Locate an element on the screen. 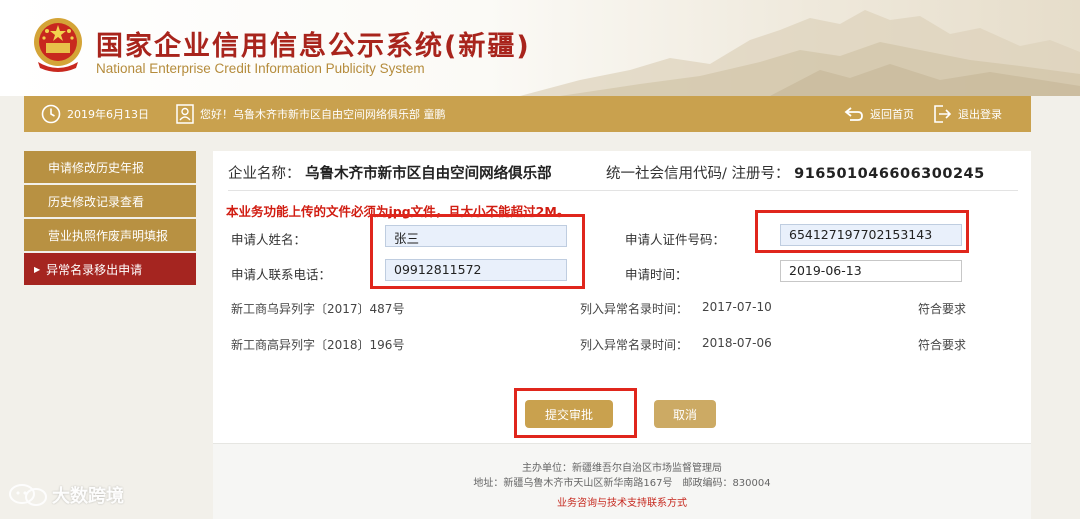 Image resolution: width=1080 pixels, height=519 pixels. sidebar-item-license-void: 营业执照作废声明填报 is located at coordinates (110, 235).